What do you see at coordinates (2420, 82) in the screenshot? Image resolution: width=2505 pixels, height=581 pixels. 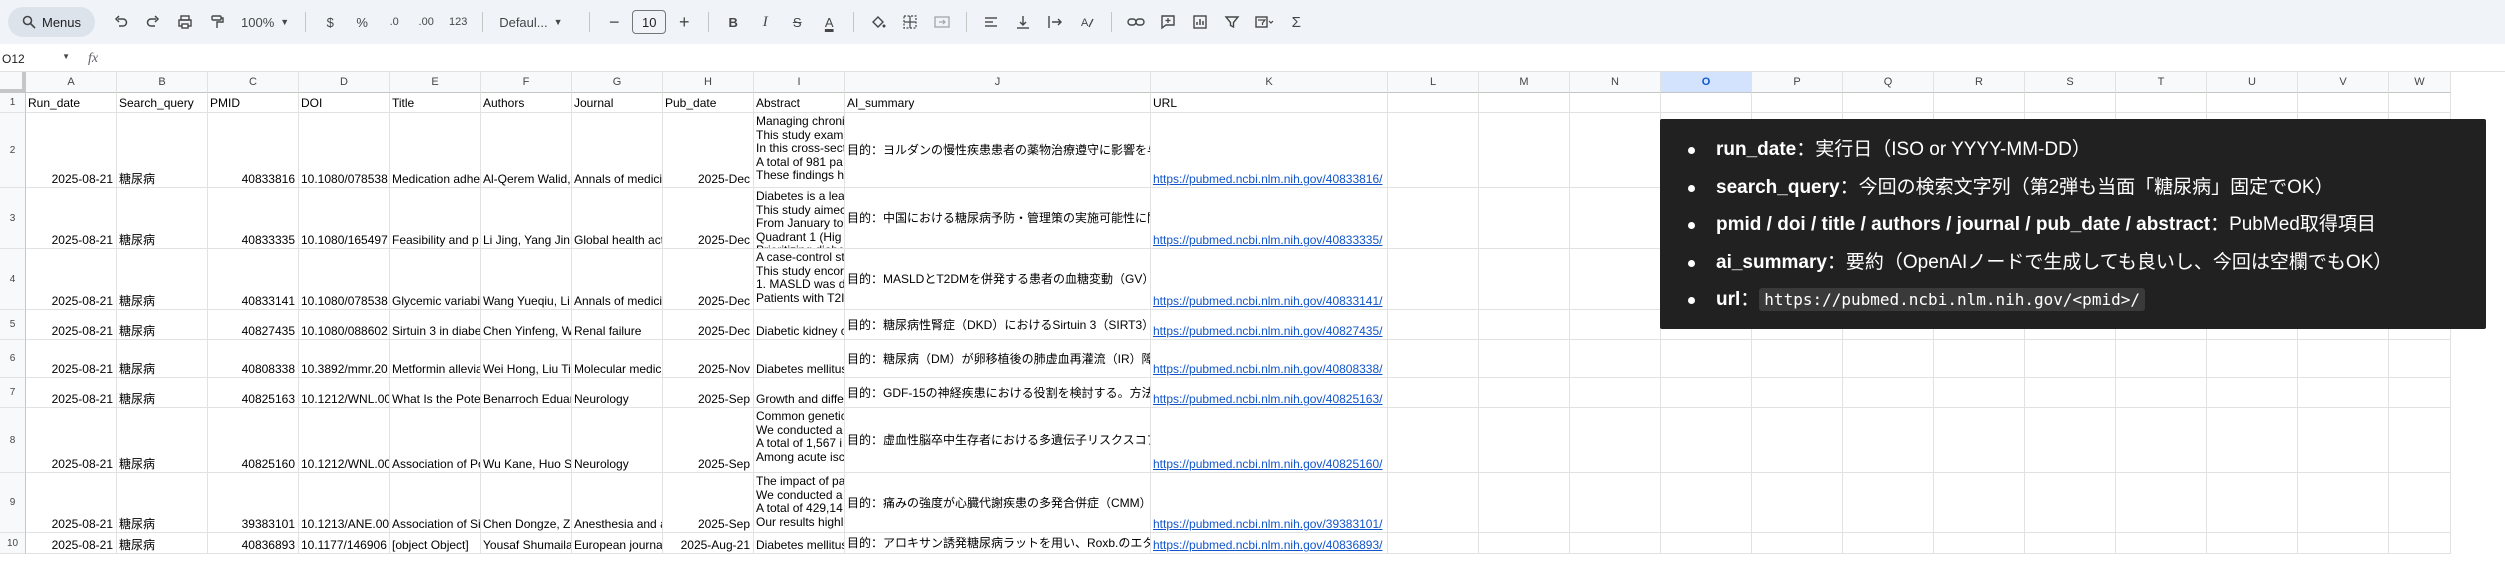 I see `column-header-w: W` at bounding box center [2420, 82].